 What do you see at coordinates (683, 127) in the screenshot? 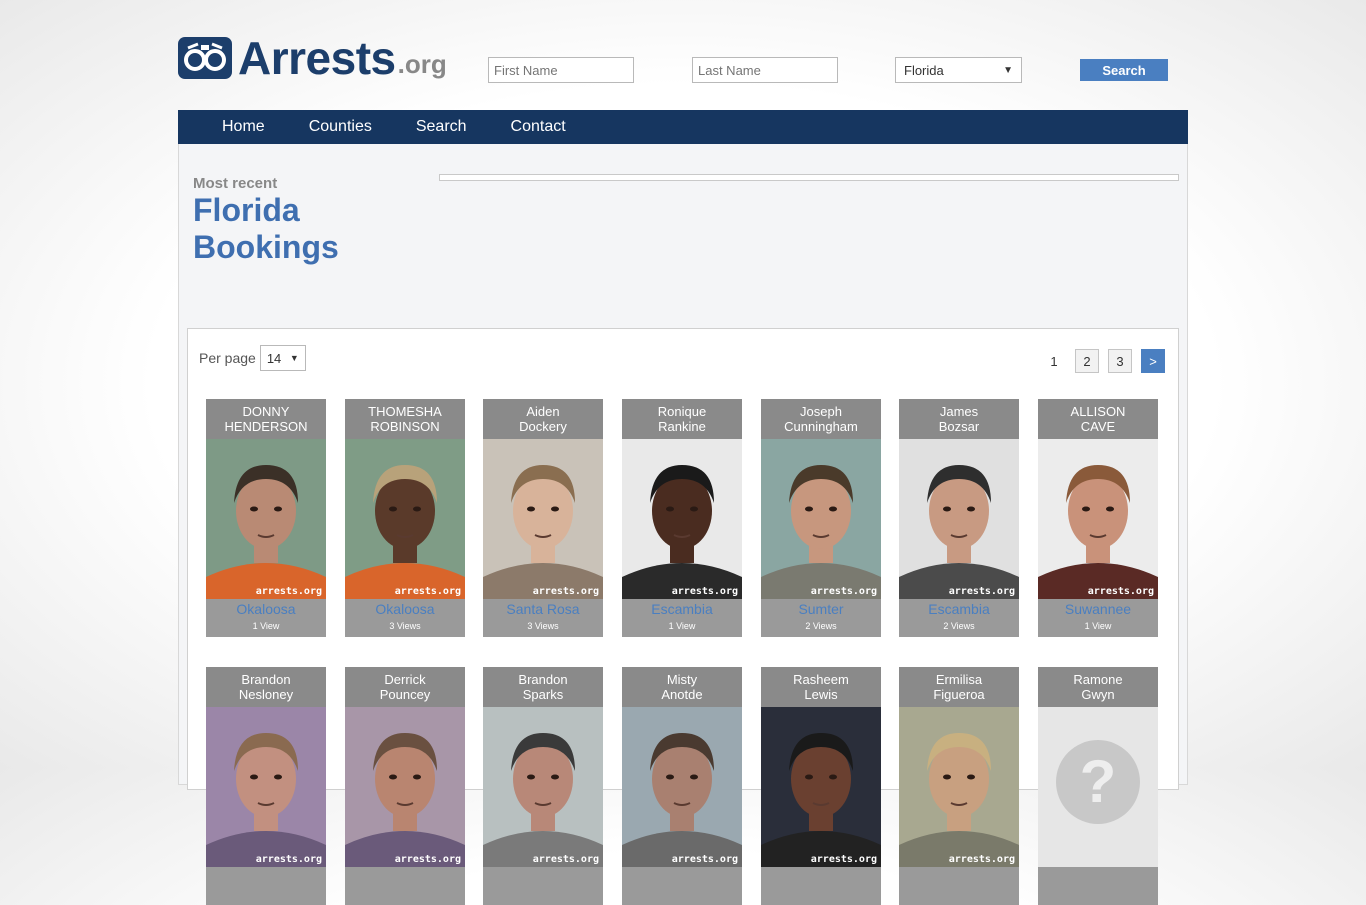
I see `main-nav: Home Counties Search Contact` at bounding box center [683, 127].